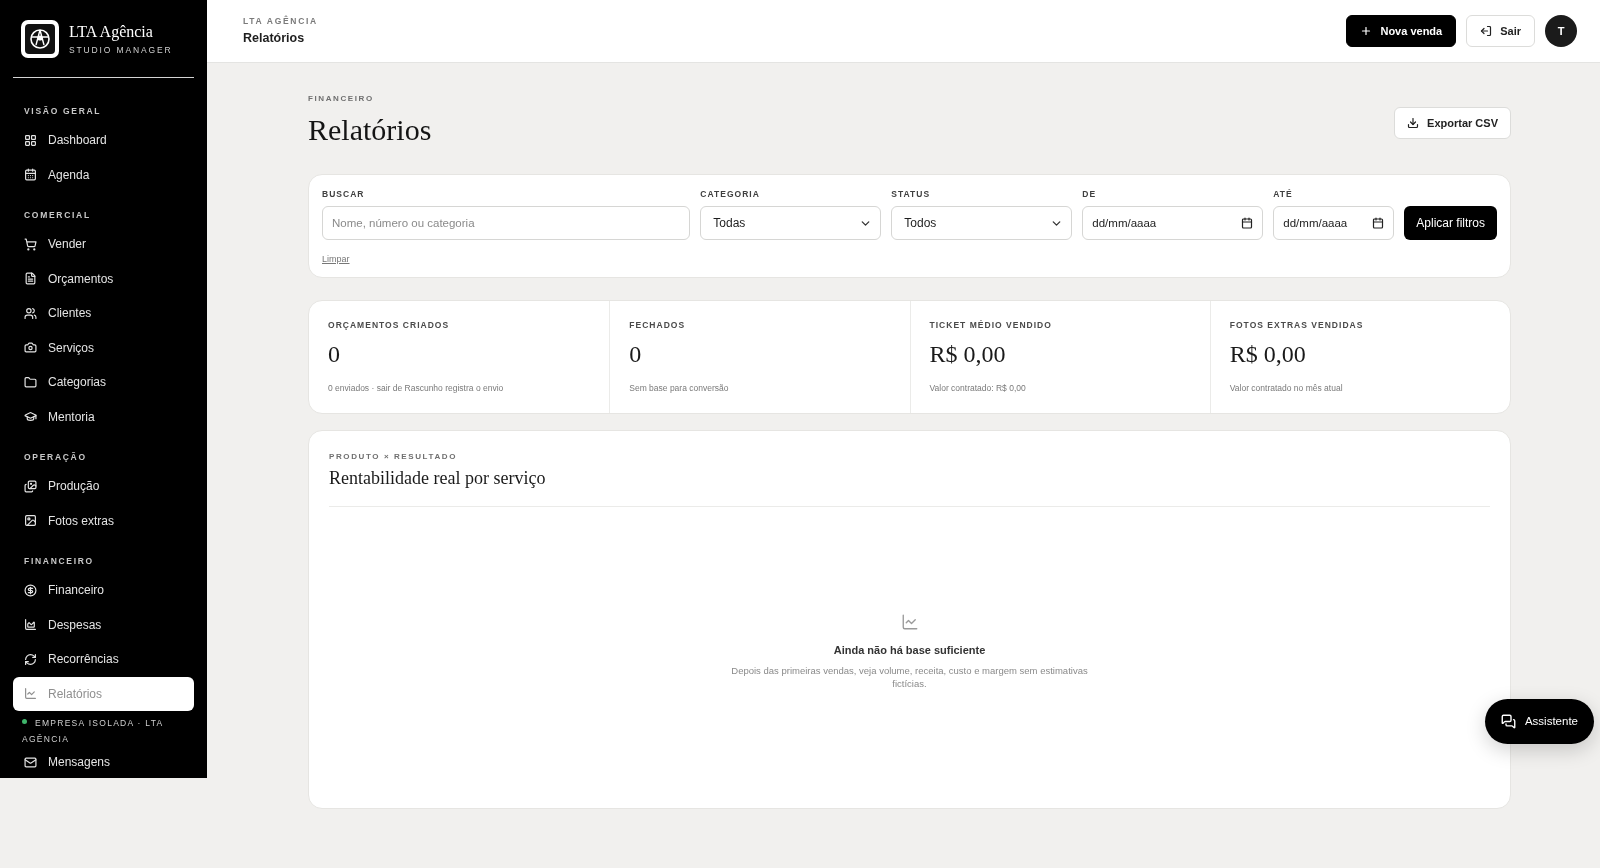 This screenshot has width=1600, height=868. I want to click on camera-icon, so click(30, 348).